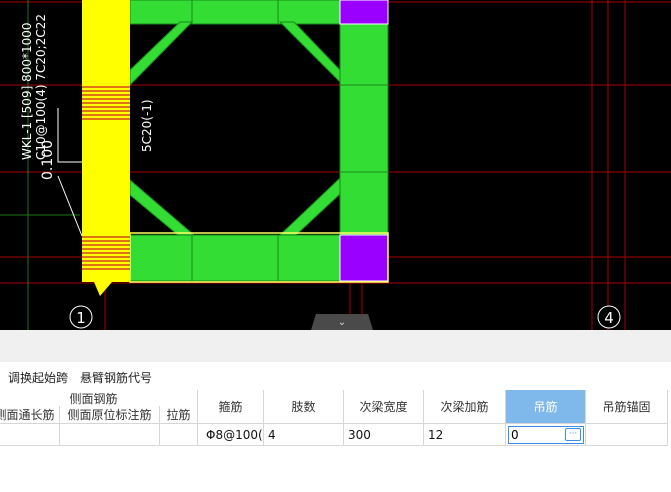 Image resolution: width=671 pixels, height=492 pixels. What do you see at coordinates (536, 435) in the screenshot?
I see `hanger-bar-input` at bounding box center [536, 435].